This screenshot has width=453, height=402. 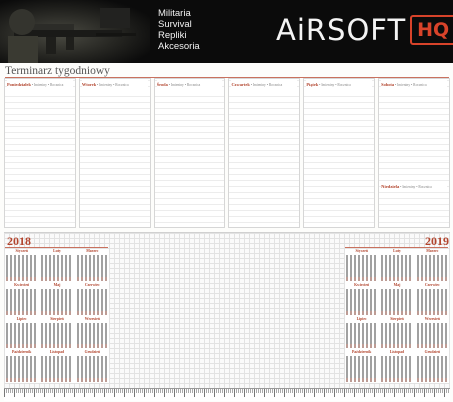 I want to click on day-header: Piątek • Imieniny • Rocznica, so click(x=339, y=85).